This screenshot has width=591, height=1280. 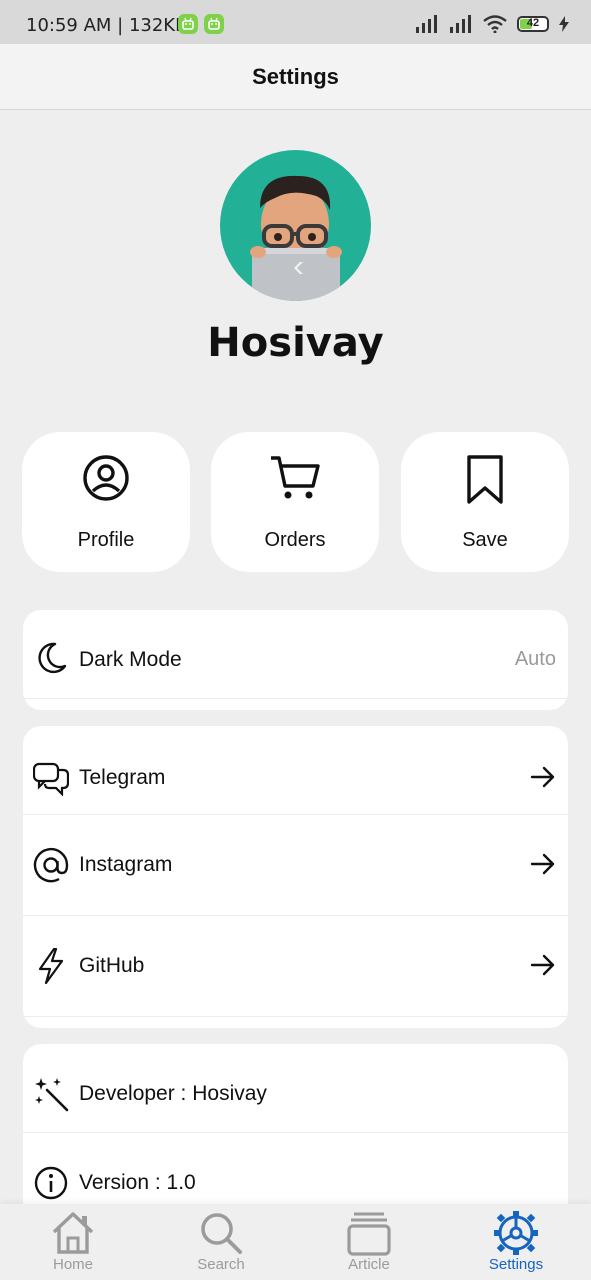 I want to click on nav-home: Home, so click(x=73, y=1242).